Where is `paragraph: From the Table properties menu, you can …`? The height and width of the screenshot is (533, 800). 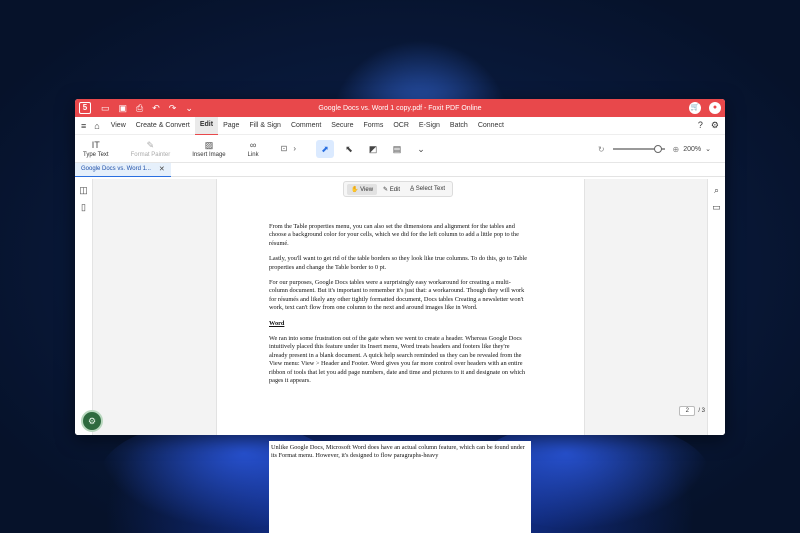 paragraph: From the Table properties menu, you can … is located at coordinates (394, 235).